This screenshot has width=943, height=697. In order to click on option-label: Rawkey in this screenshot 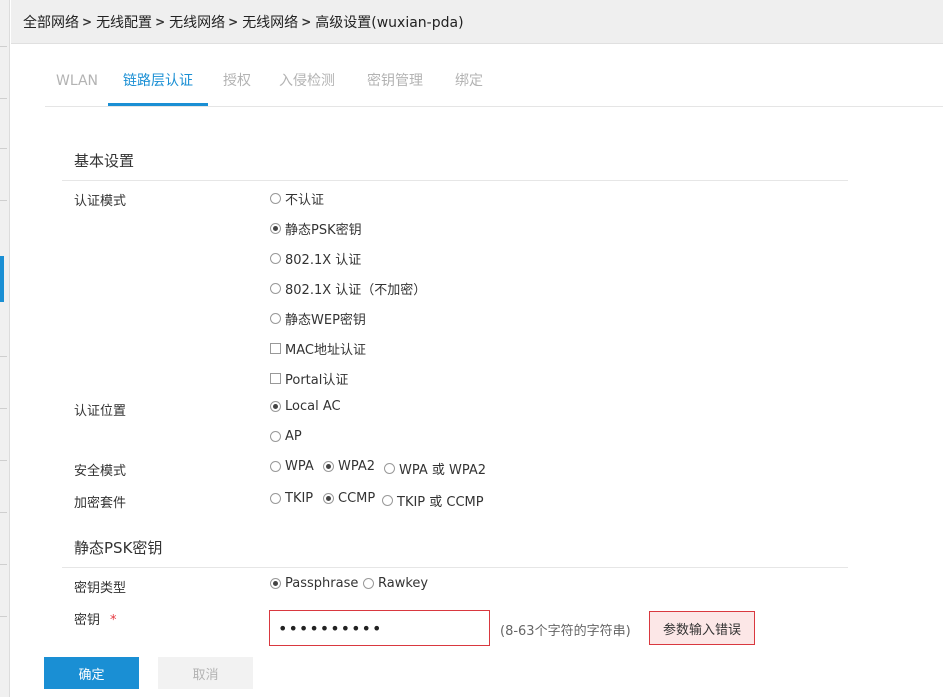, I will do `click(403, 583)`.